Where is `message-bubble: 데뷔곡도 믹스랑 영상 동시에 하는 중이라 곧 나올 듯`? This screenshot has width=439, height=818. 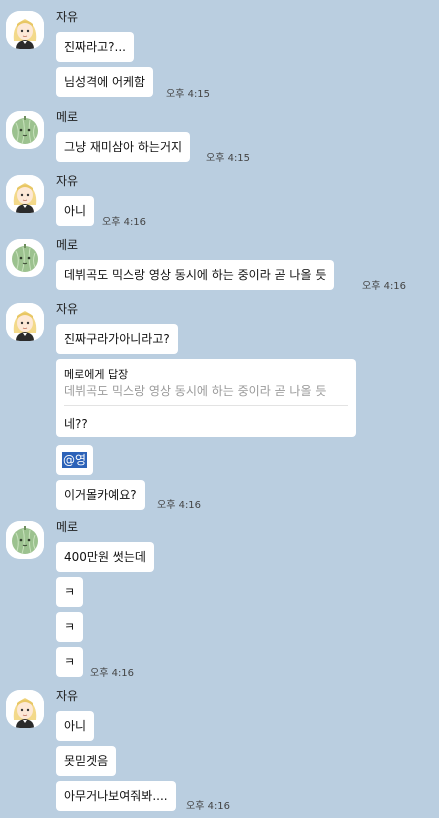 message-bubble: 데뷔곡도 믹스랑 영상 동시에 하는 중이라 곧 나올 듯 is located at coordinates (195, 275).